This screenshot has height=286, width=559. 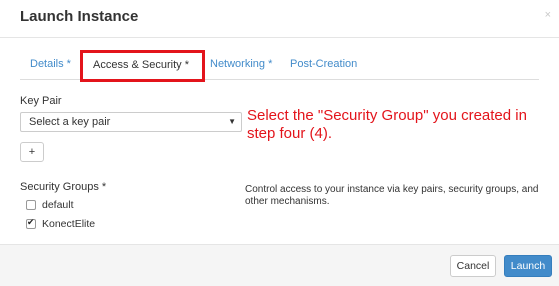 I want to click on security-group-label: KonectElite, so click(x=69, y=224).